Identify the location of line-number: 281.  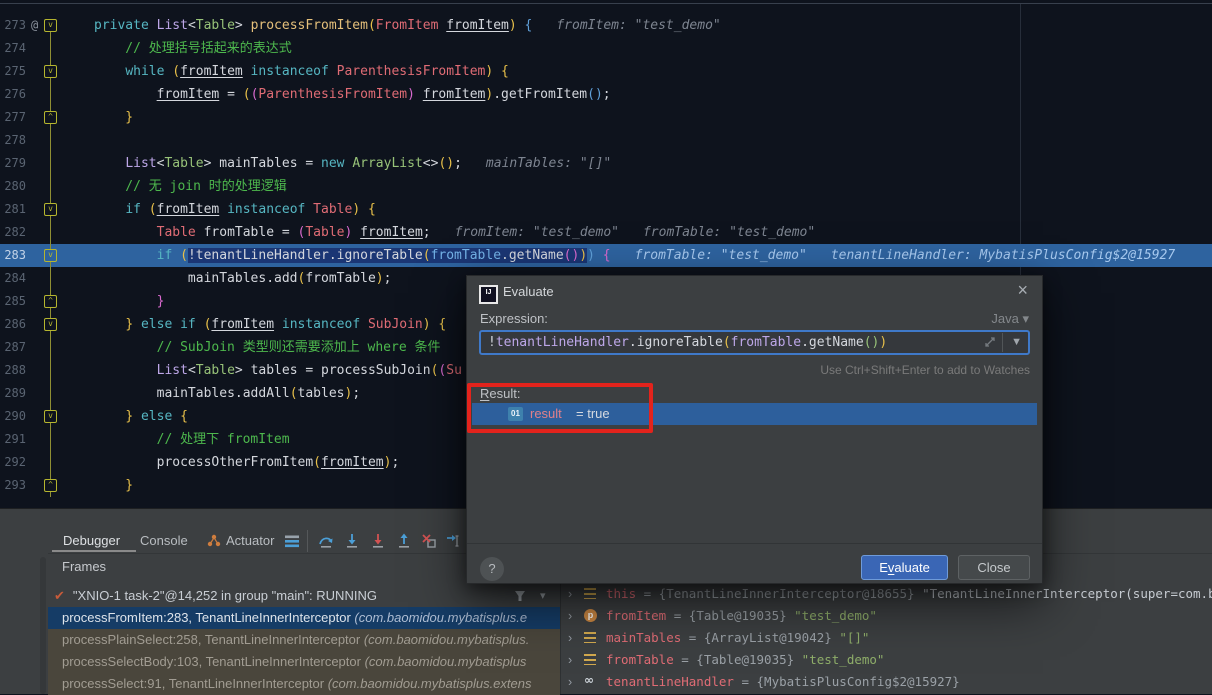
(13, 209).